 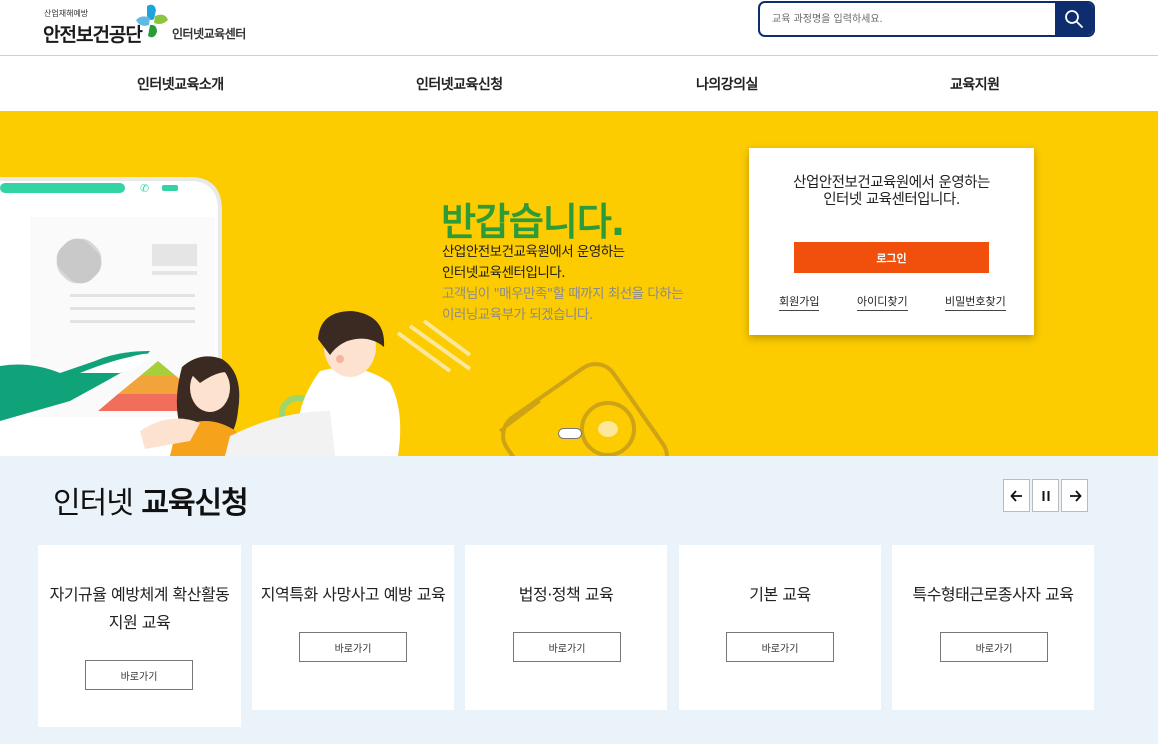 I want to click on nav-item-my-classroom: 나의강의실, so click(x=727, y=84).